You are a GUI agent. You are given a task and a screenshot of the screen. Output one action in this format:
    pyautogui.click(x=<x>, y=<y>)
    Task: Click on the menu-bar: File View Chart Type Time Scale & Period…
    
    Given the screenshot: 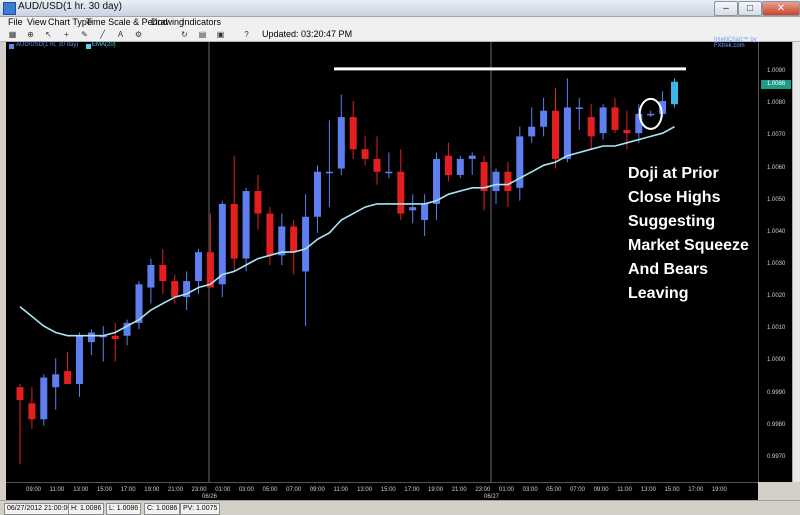 What is the action you would take?
    pyautogui.click(x=400, y=22)
    